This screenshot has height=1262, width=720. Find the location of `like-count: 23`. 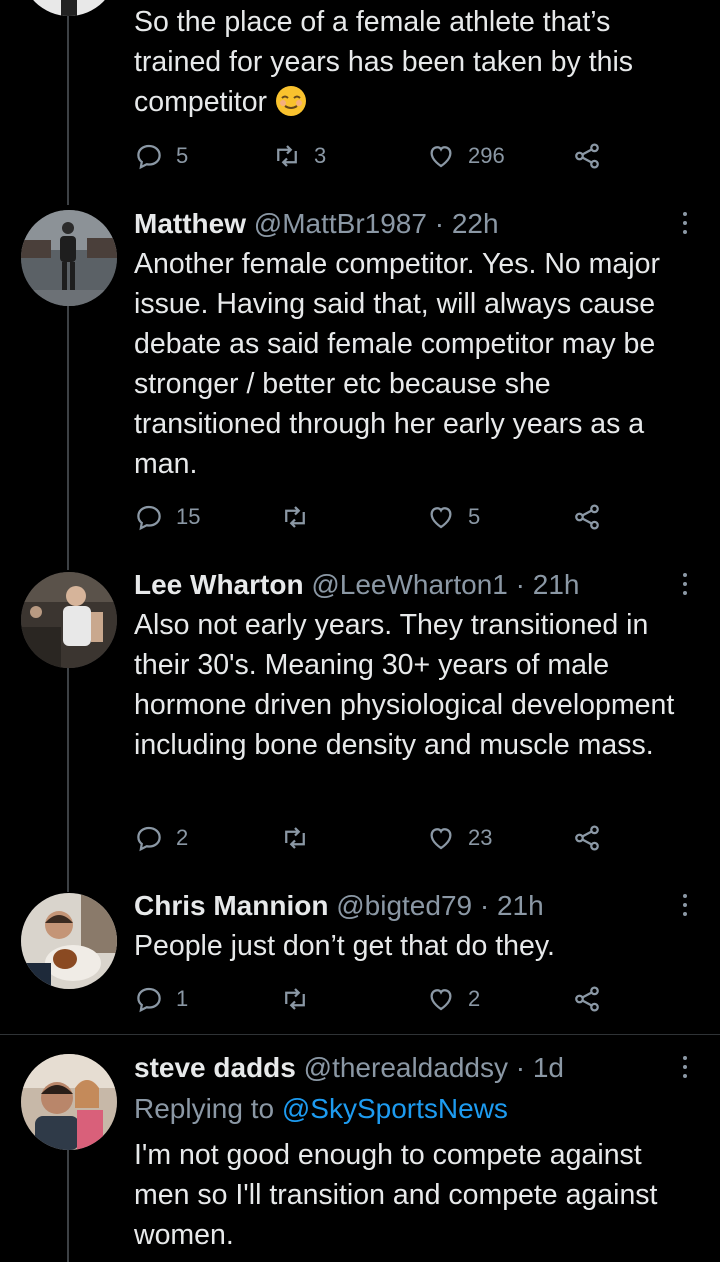

like-count: 23 is located at coordinates (480, 837).